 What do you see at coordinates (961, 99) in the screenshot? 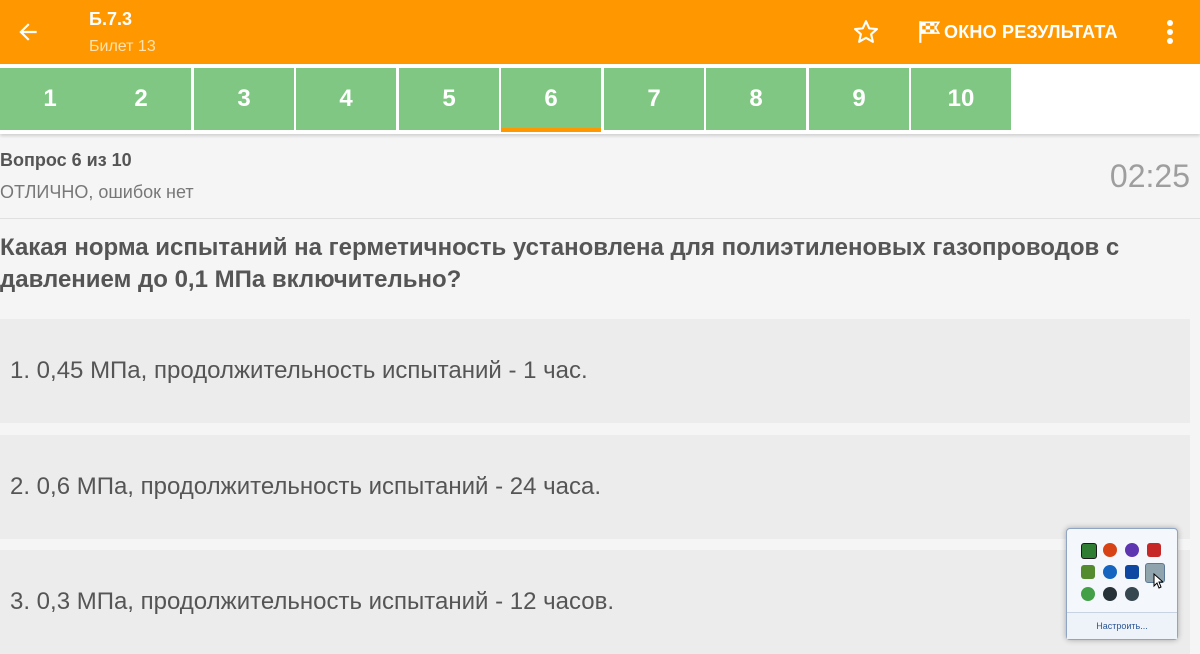
I see `tab-question-10: 10` at bounding box center [961, 99].